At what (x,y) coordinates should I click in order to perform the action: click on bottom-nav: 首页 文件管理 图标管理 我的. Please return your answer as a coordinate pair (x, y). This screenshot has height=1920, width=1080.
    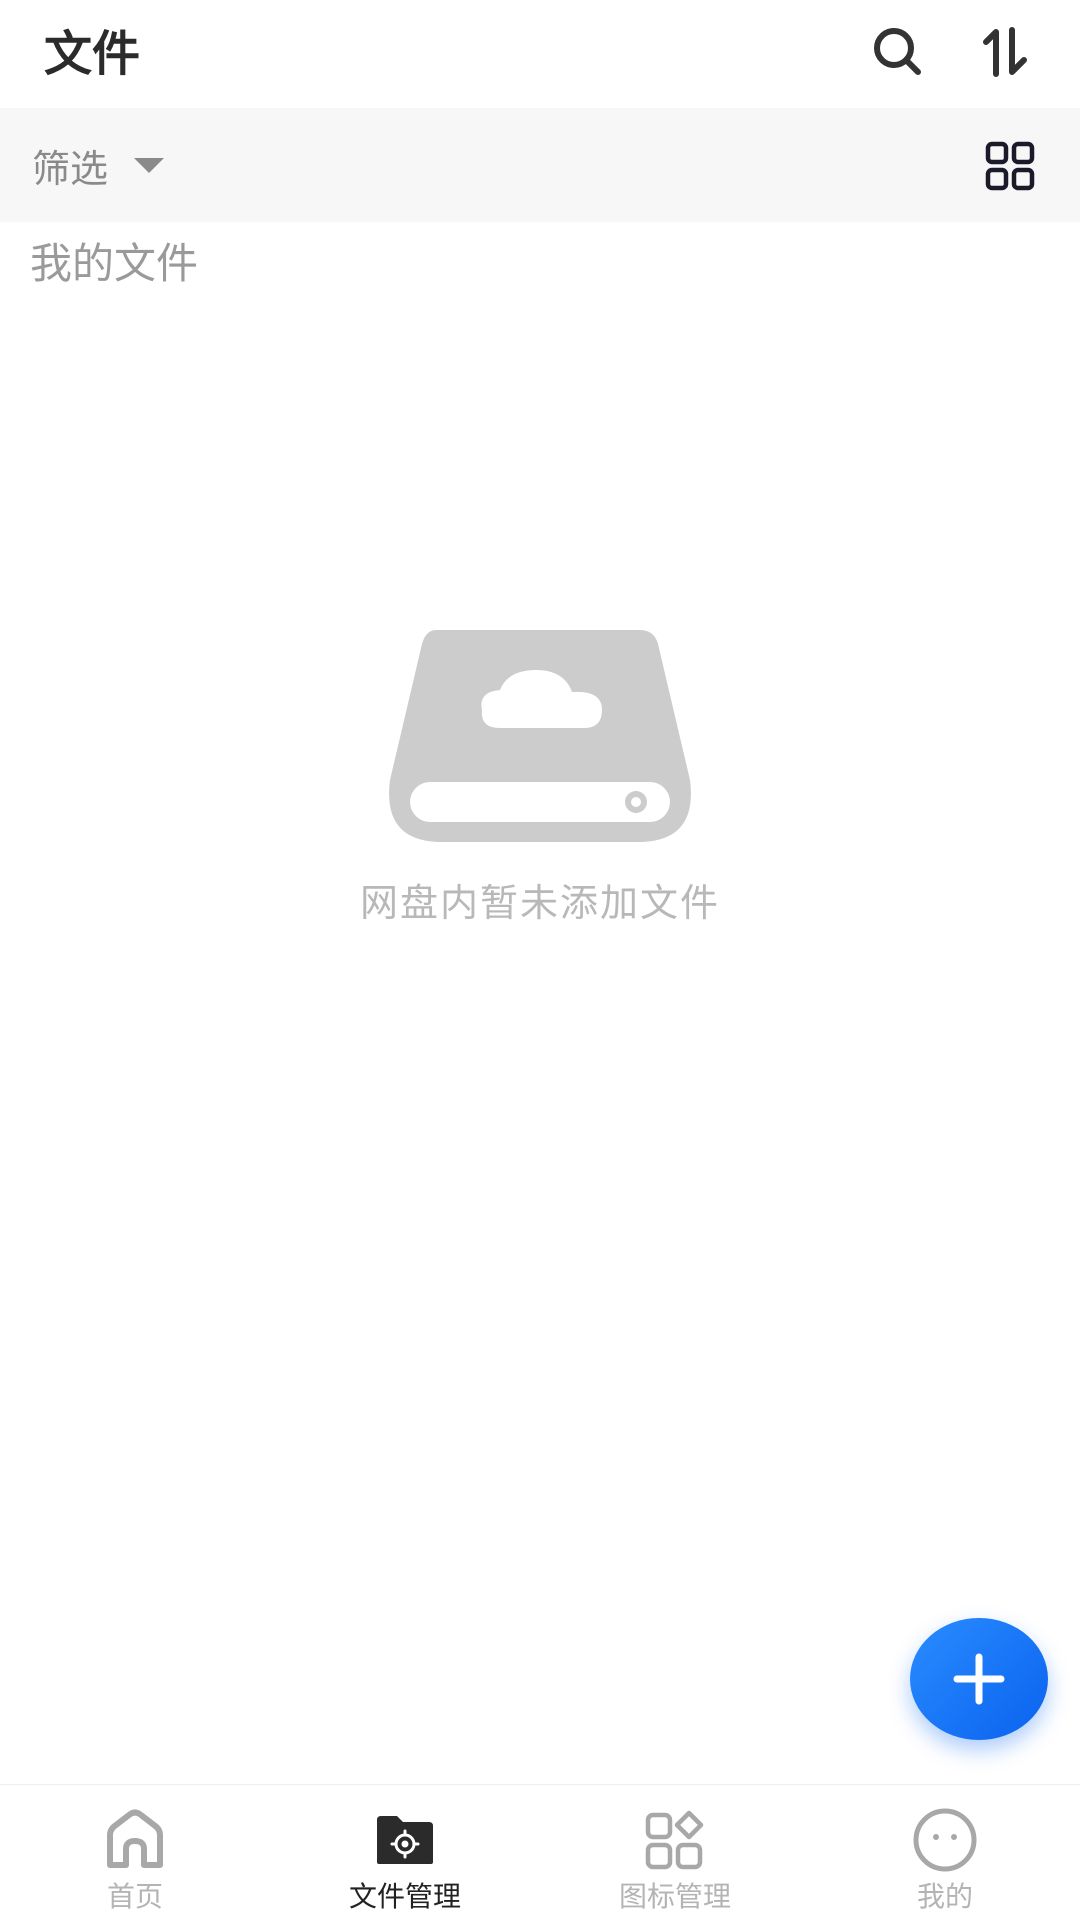
    Looking at the image, I should click on (540, 1852).